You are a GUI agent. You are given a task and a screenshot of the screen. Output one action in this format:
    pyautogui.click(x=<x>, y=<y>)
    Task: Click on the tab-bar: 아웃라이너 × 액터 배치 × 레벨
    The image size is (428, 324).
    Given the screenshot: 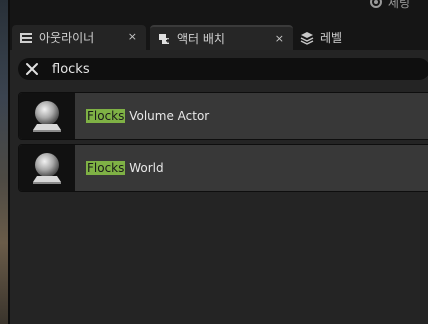 What is the action you would take?
    pyautogui.click(x=219, y=36)
    